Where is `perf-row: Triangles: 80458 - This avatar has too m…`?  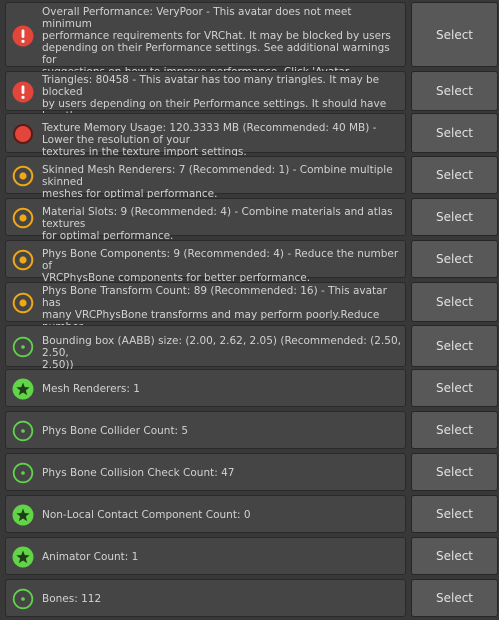 perf-row: Triangles: 80458 - This avatar has too m… is located at coordinates (252, 102).